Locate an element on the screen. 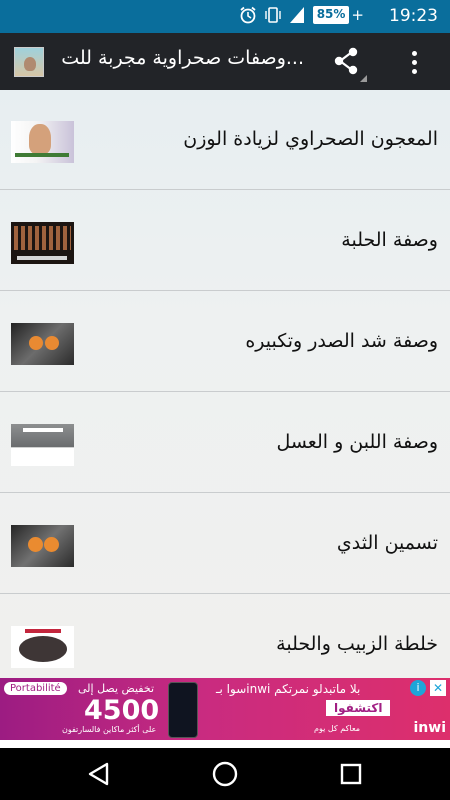  ad-tagline: سوا بـinwi بلا ماتبدلو نمرتكم is located at coordinates (288, 689).